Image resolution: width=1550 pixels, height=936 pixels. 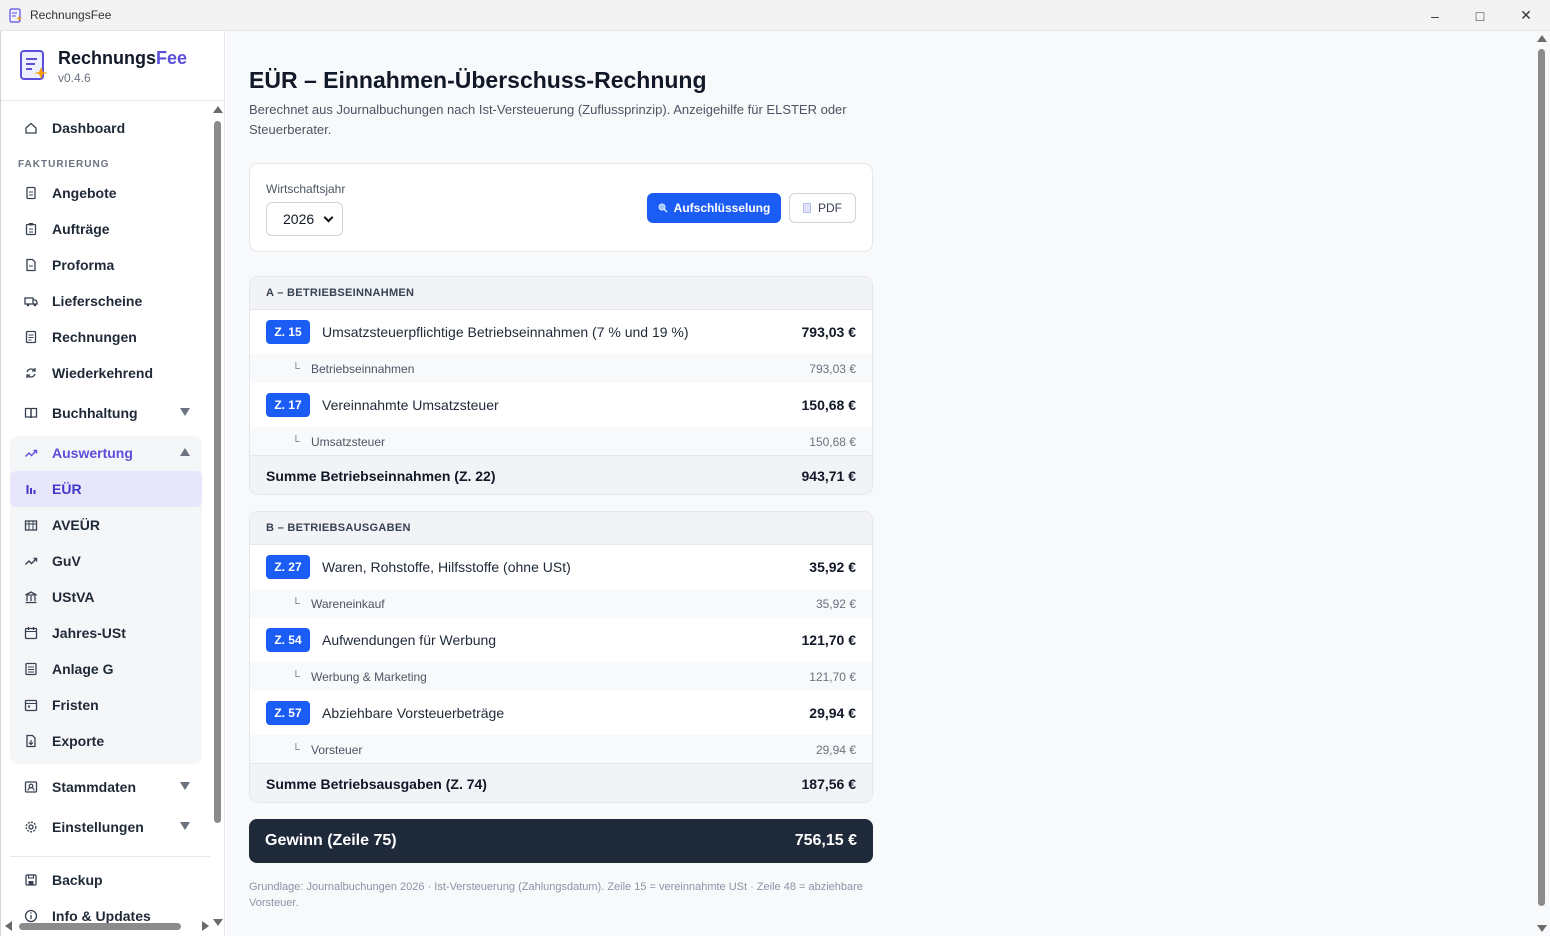 What do you see at coordinates (106, 827) in the screenshot?
I see `sidebar-item-einstellungen: Einstellungen` at bounding box center [106, 827].